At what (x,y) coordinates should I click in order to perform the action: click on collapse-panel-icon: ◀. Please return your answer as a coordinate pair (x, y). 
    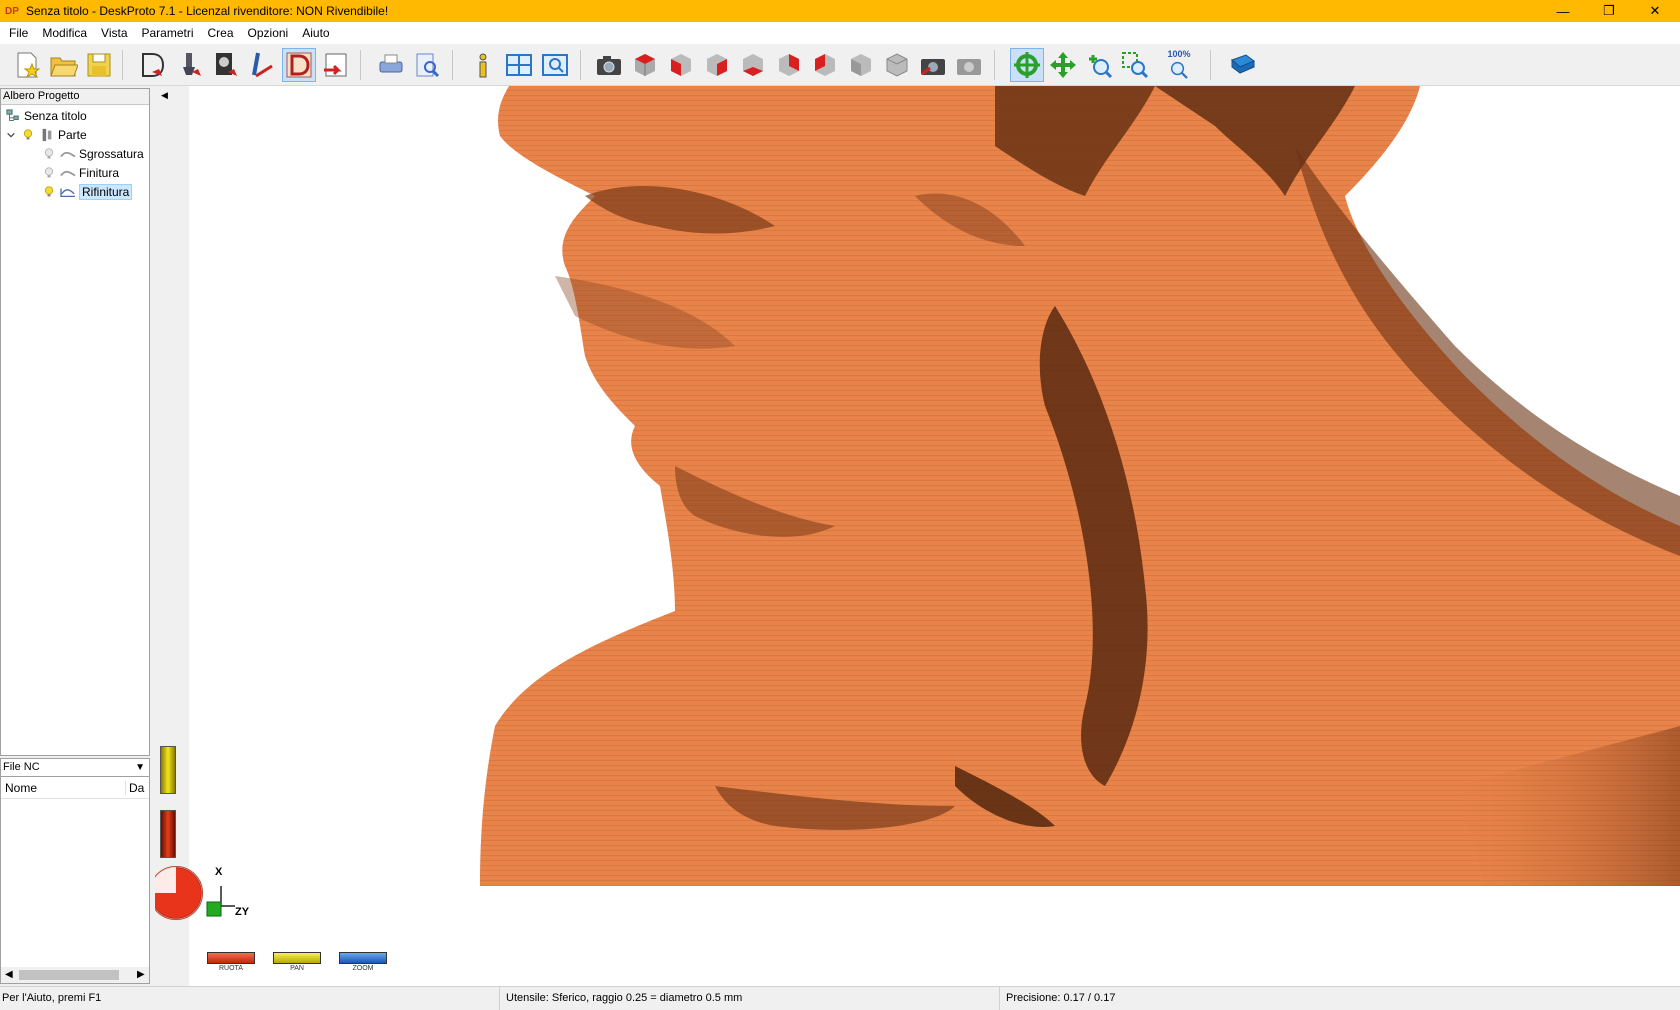
    Looking at the image, I should click on (164, 95).